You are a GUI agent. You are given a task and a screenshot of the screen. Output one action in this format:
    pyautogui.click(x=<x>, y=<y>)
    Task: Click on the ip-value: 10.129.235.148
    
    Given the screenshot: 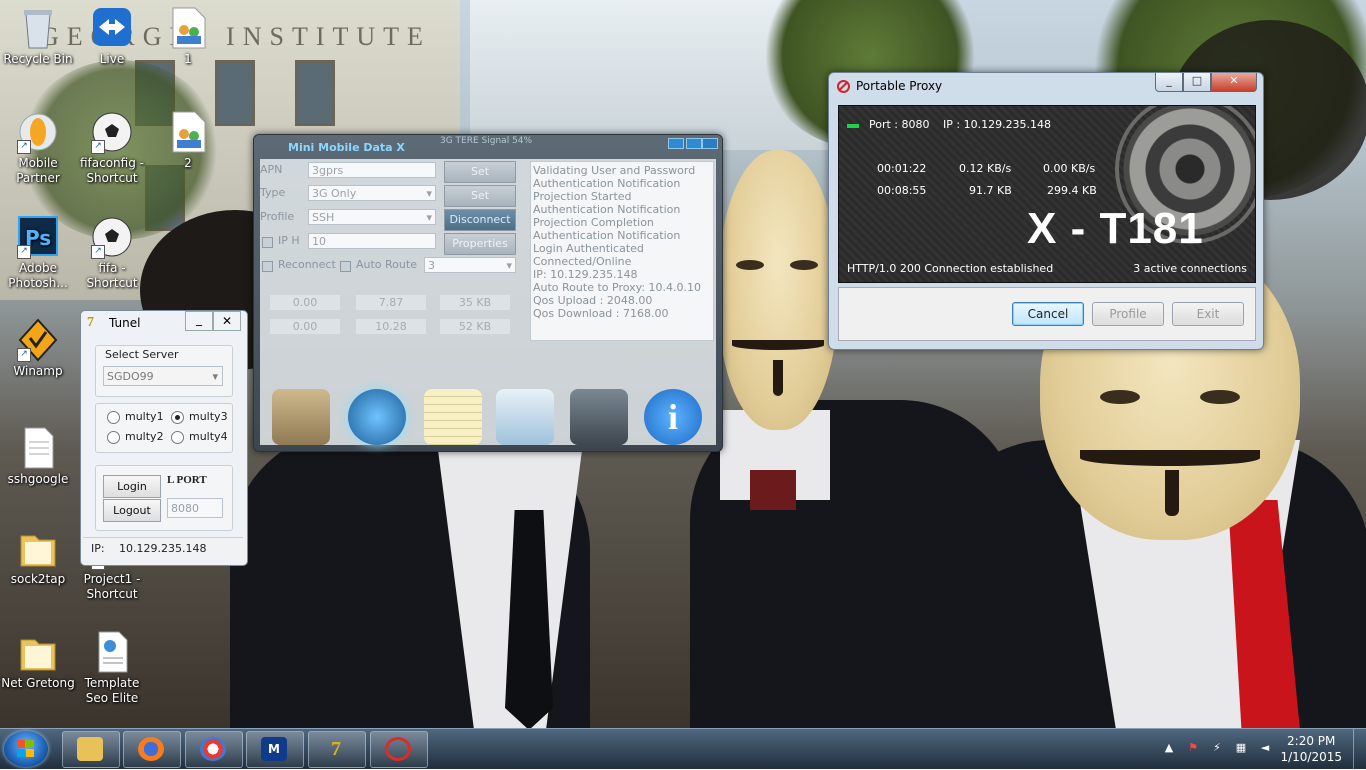 What is the action you would take?
    pyautogui.click(x=163, y=548)
    